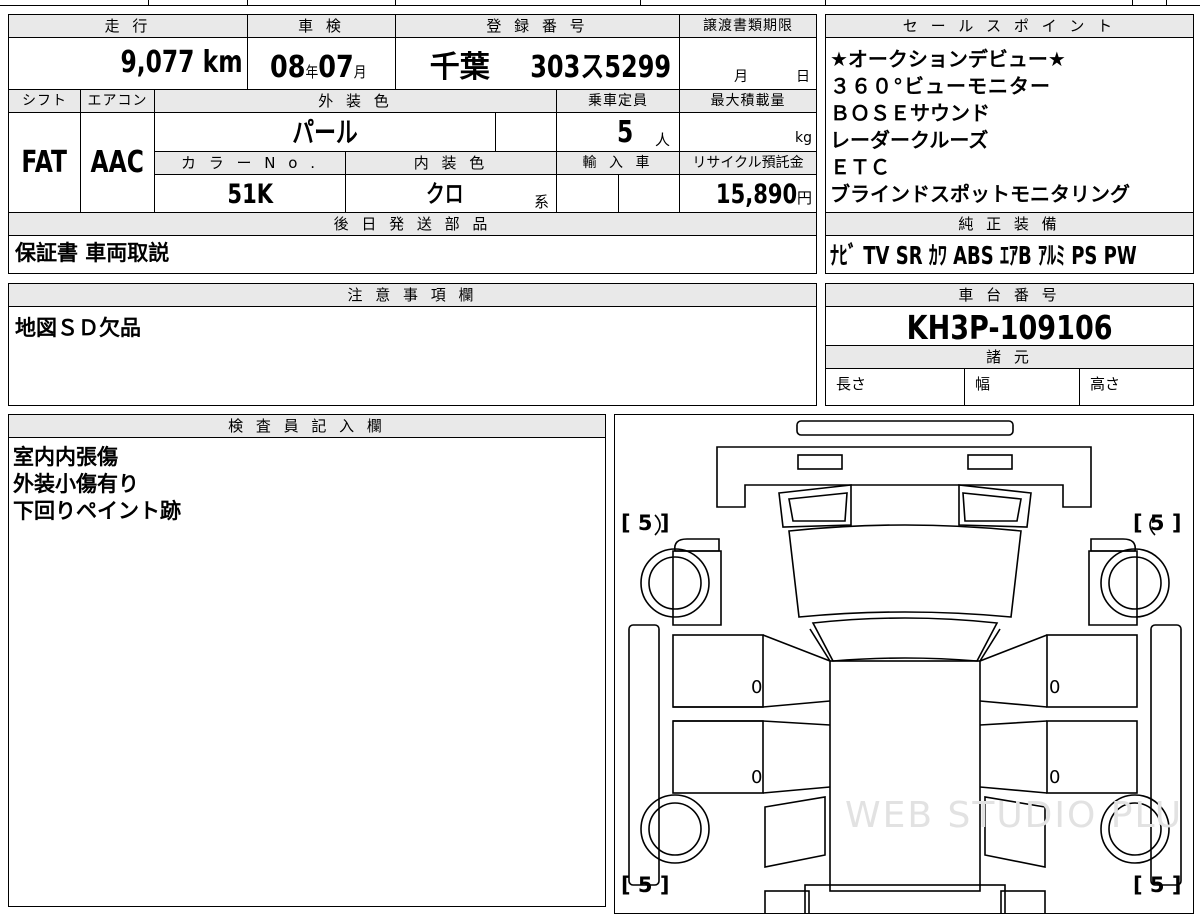  Describe the element at coordinates (459, 67) in the screenshot. I see `plate-region: 千葉` at that location.